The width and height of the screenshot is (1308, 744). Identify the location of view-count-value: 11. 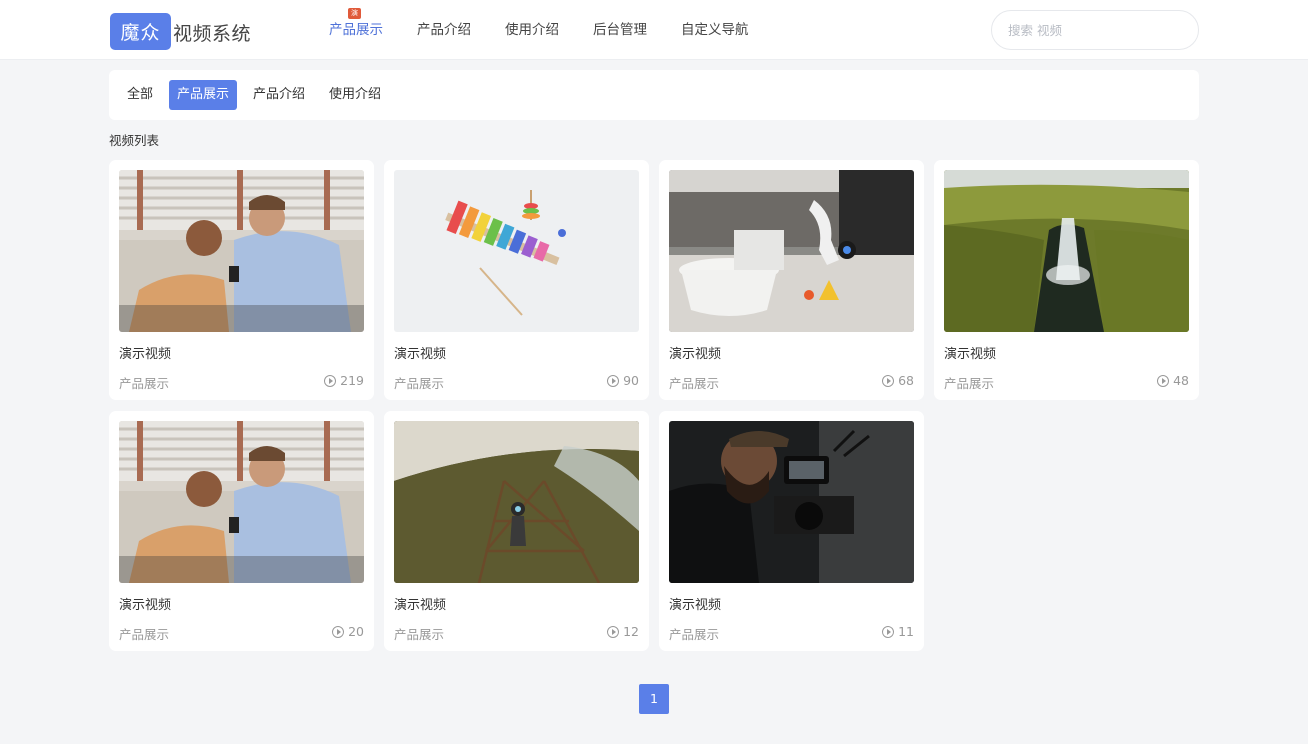
(906, 631).